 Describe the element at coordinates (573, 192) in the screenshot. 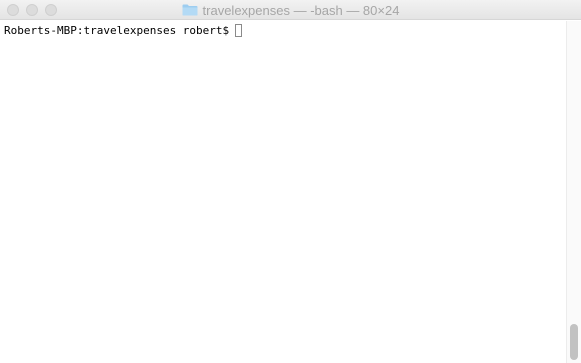

I see `vertical-scrollbar` at that location.